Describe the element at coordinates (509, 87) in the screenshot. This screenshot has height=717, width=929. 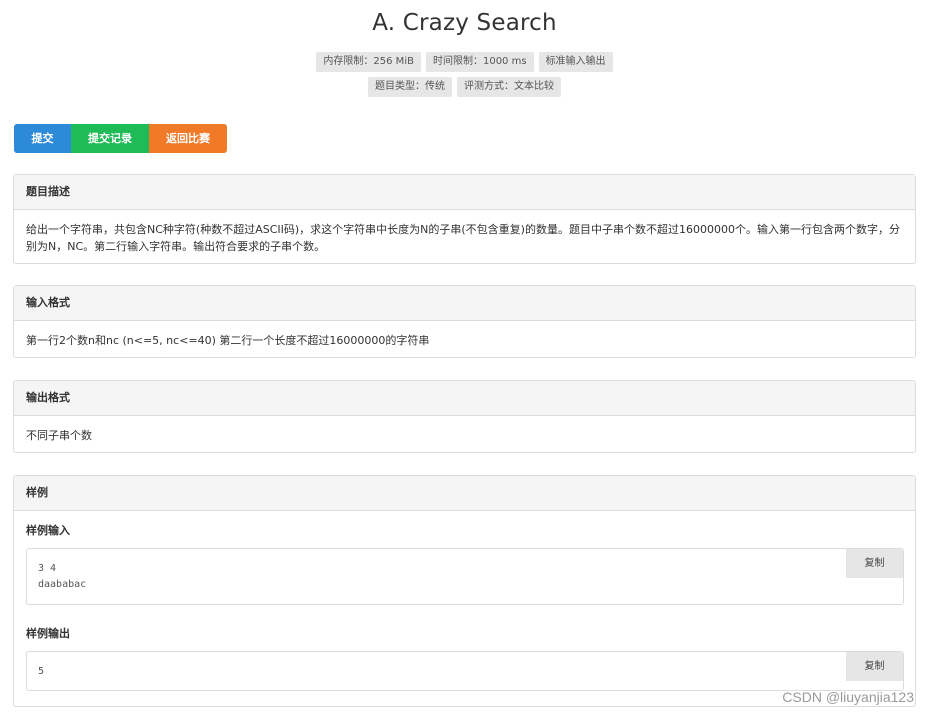
I see `judge-method-badge: 评测方式：文本比较` at that location.